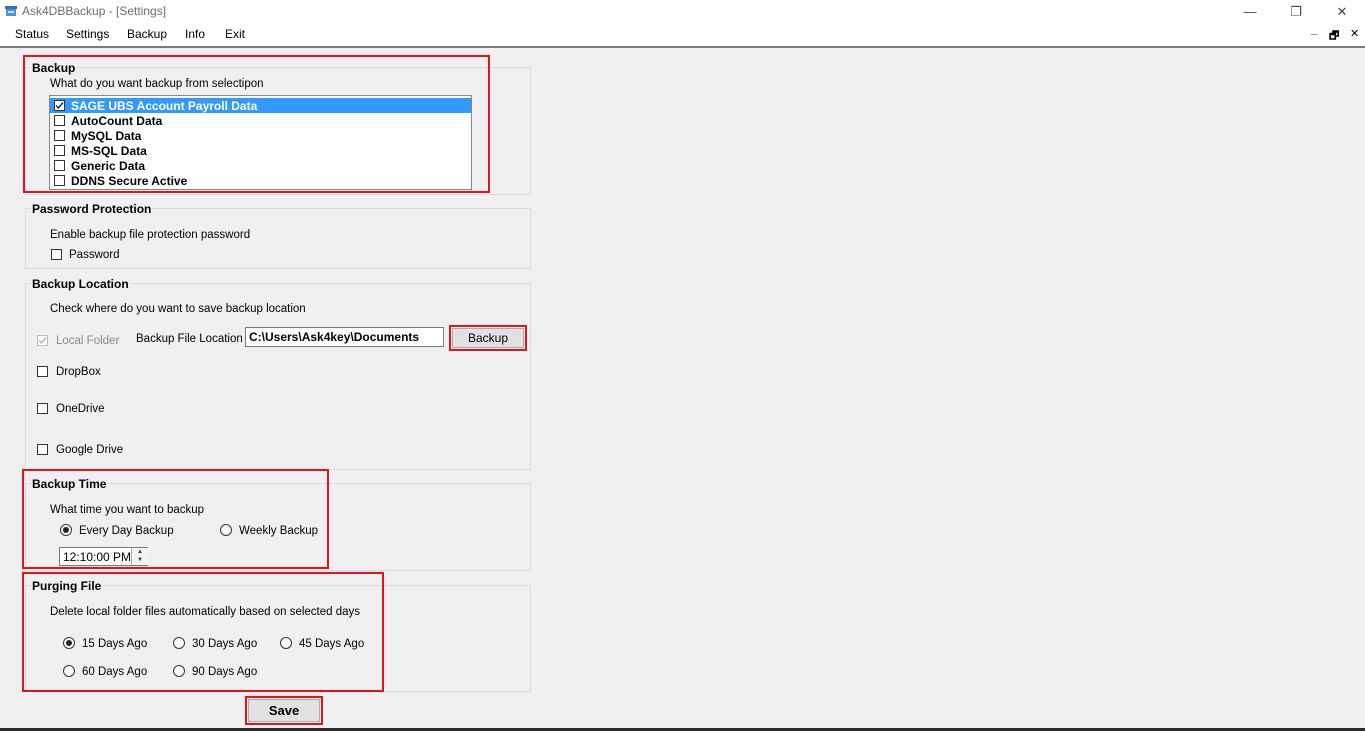 This screenshot has width=1365, height=731. I want to click on mdi-close-icon: ✕, so click(1354, 33).